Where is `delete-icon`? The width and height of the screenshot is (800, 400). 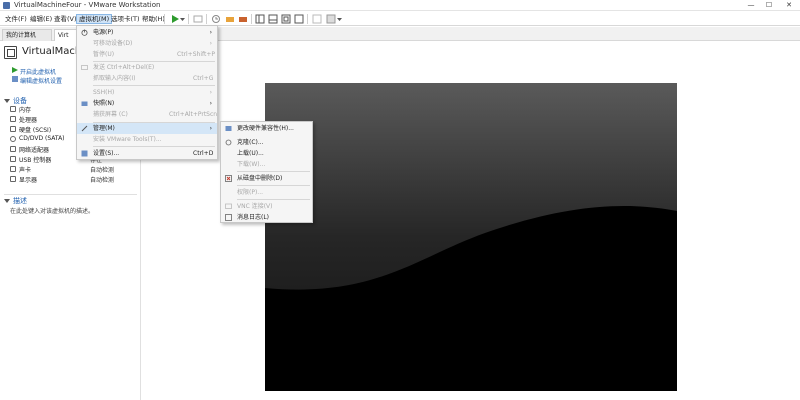
delete-icon is located at coordinates (228, 178).